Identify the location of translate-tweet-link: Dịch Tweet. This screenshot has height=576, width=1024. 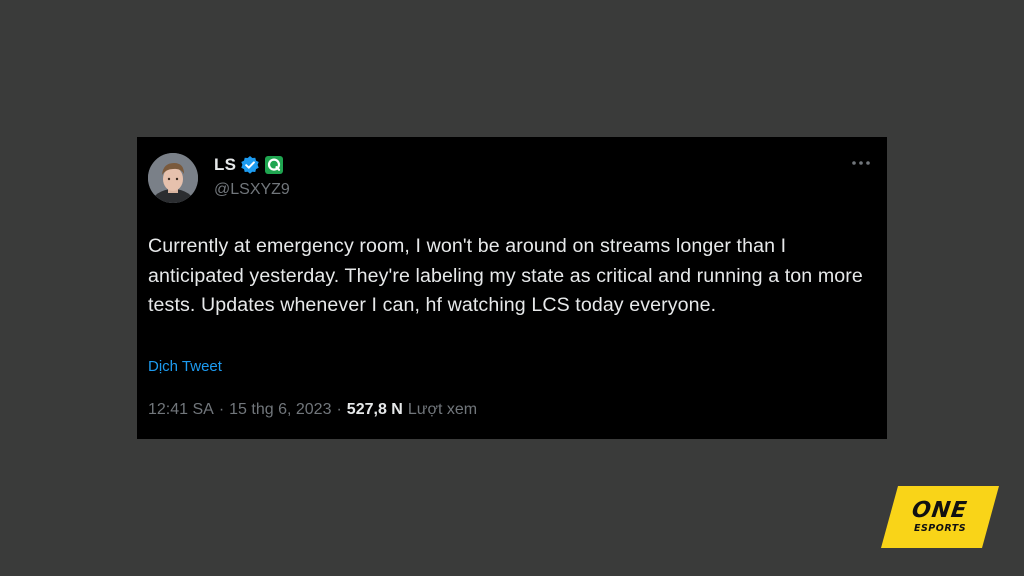
(185, 366).